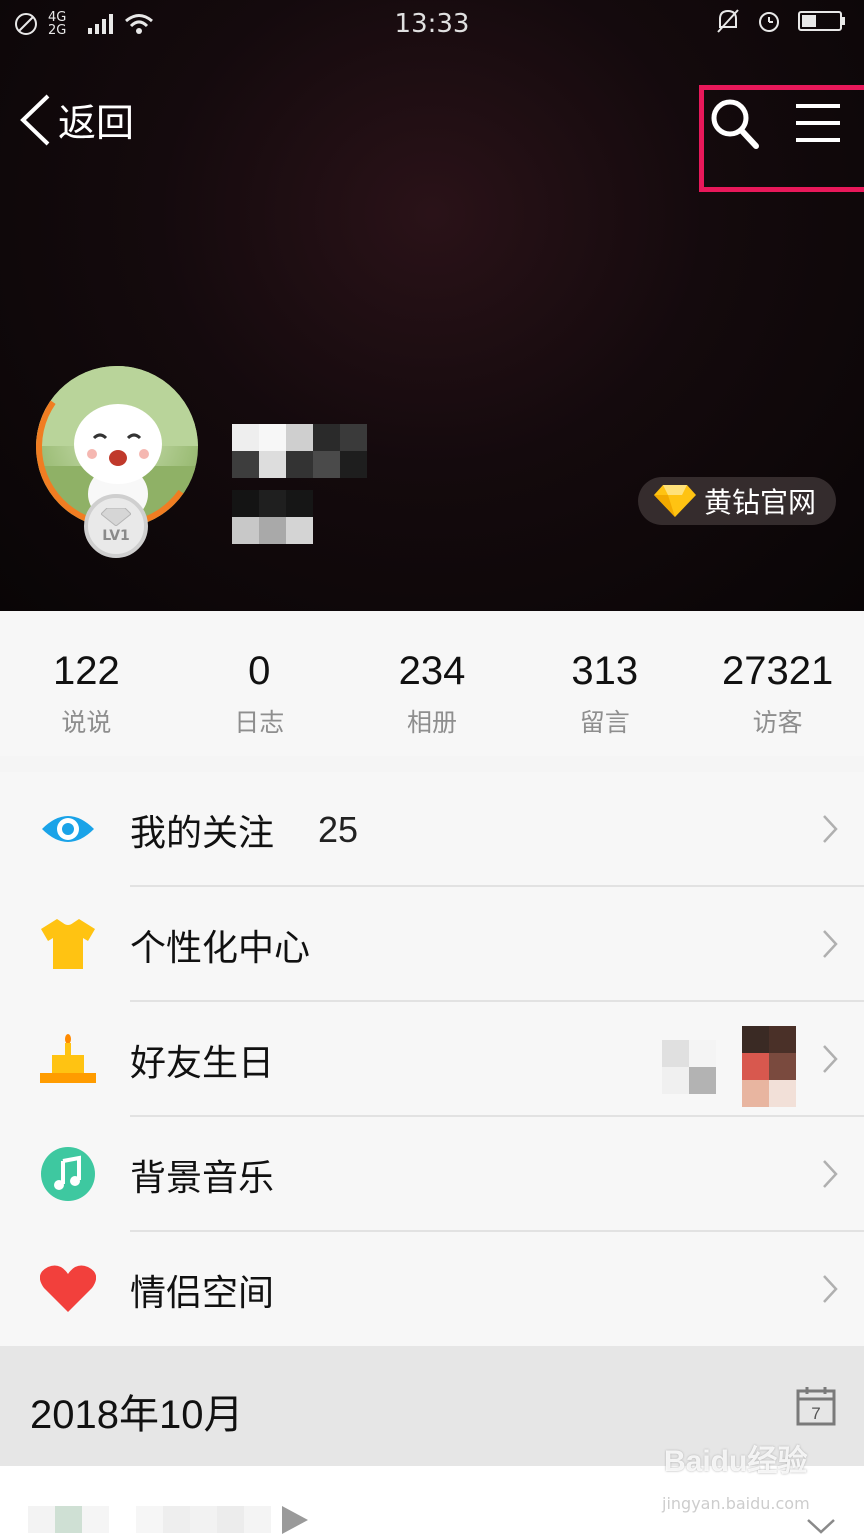 The width and height of the screenshot is (864, 1536). What do you see at coordinates (736, 1503) in the screenshot?
I see `watermark-url: jingyan.baidu.com` at bounding box center [736, 1503].